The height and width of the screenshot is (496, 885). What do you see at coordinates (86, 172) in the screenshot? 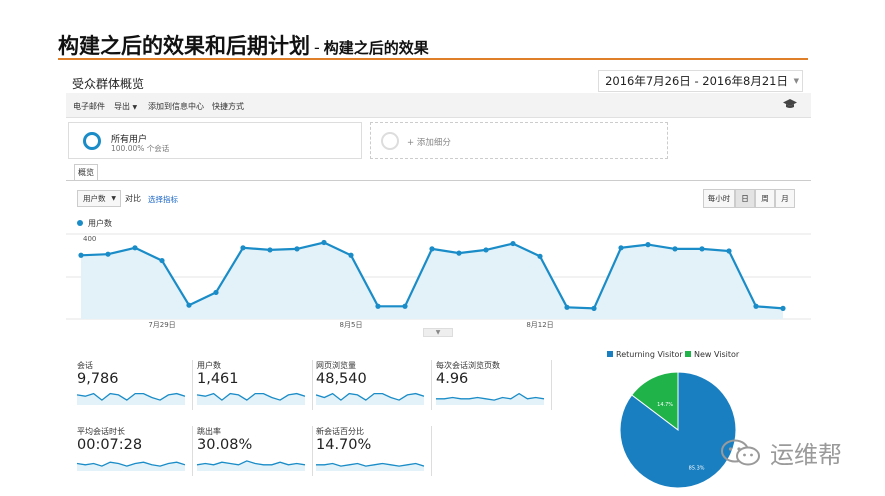
I see `tab-overview: 概览` at bounding box center [86, 172].